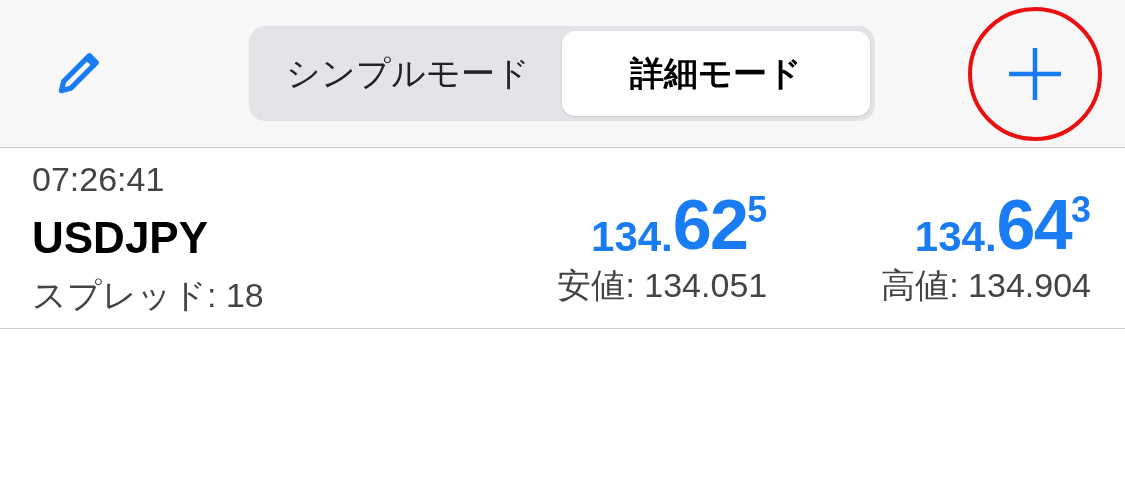  What do you see at coordinates (662, 285) in the screenshot?
I see `low-label: 安値: 134.051` at bounding box center [662, 285].